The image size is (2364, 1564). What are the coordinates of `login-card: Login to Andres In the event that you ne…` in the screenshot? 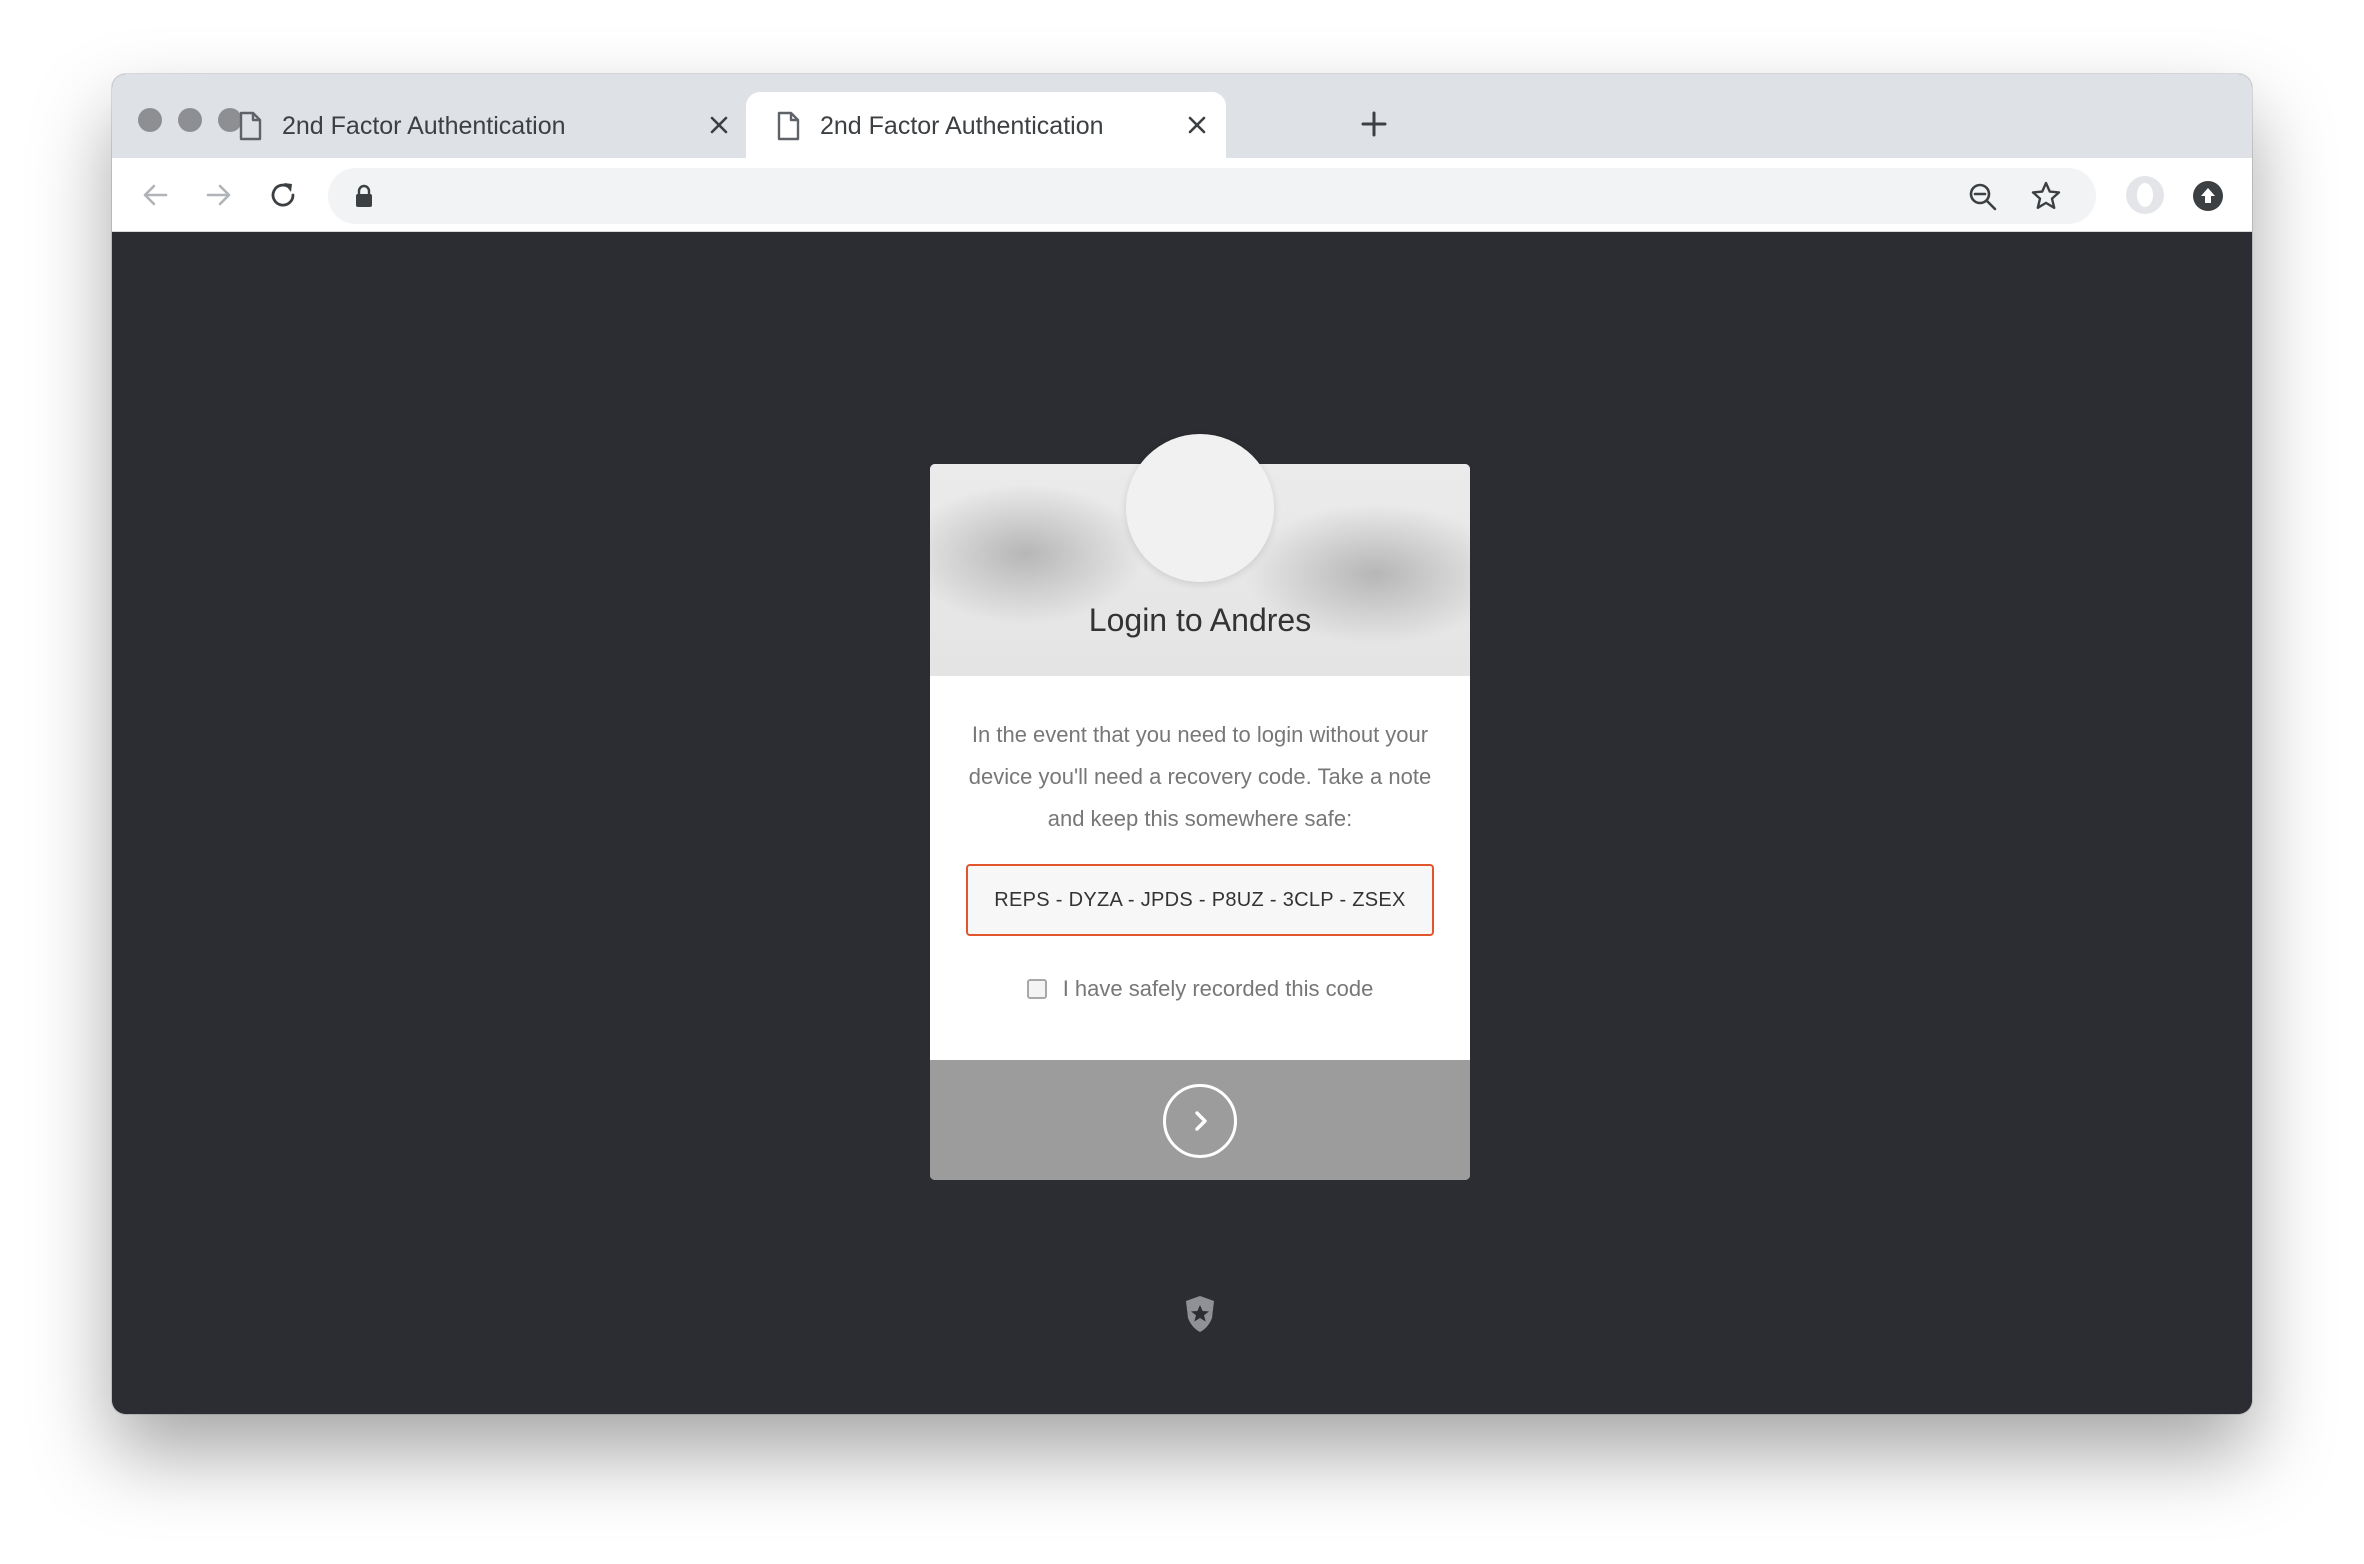 It's located at (1200, 807).